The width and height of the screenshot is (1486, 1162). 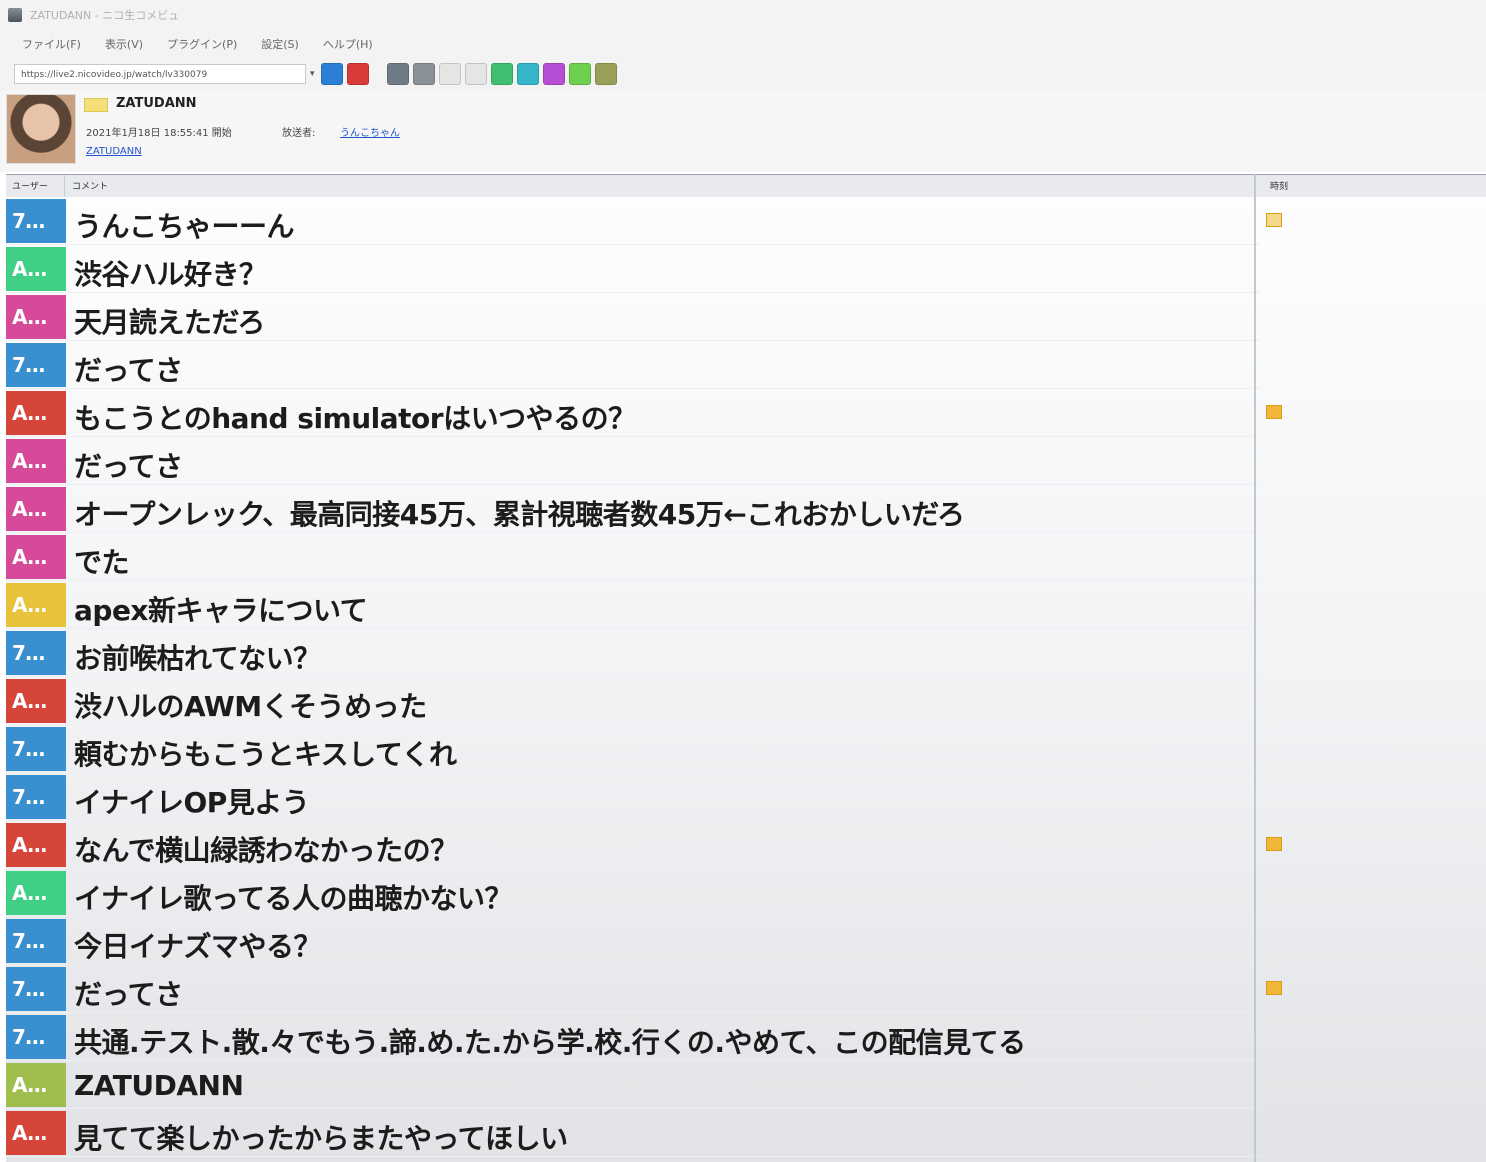 What do you see at coordinates (527, 74) in the screenshot?
I see `window-button` at bounding box center [527, 74].